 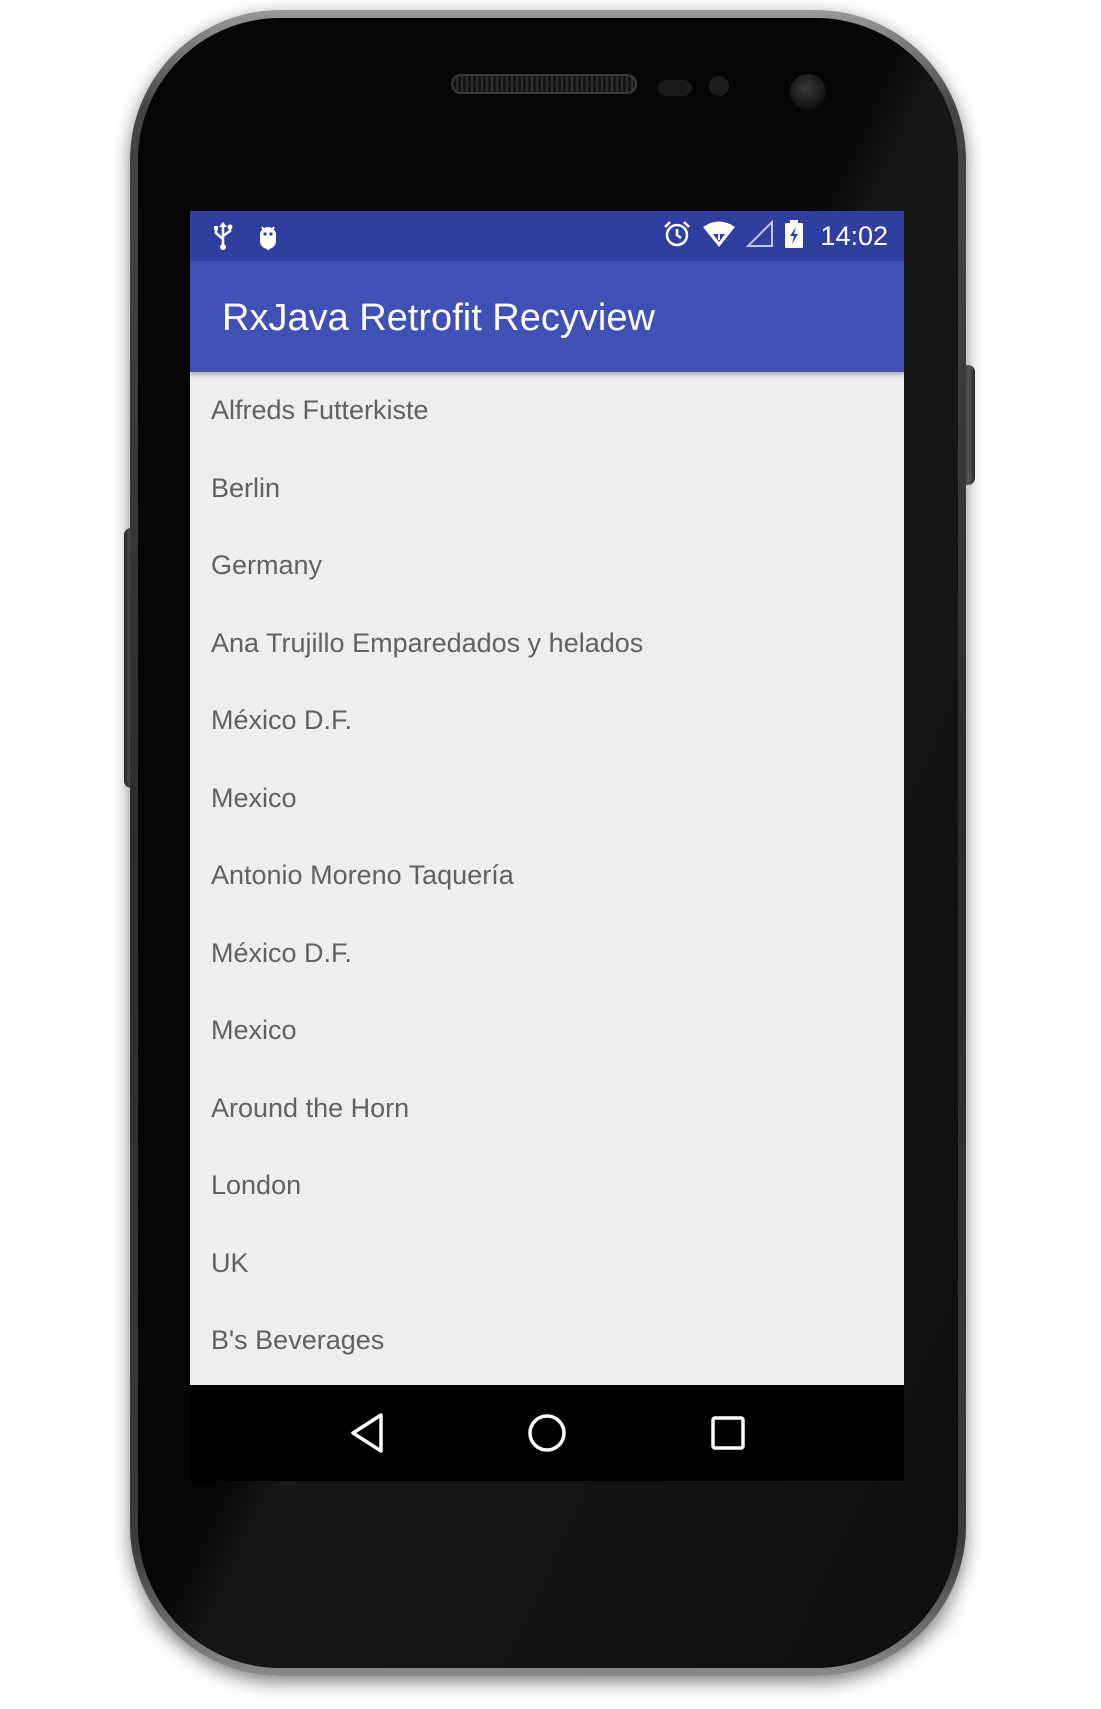 I want to click on list-item: Alfreds Futterkiste, so click(x=547, y=411).